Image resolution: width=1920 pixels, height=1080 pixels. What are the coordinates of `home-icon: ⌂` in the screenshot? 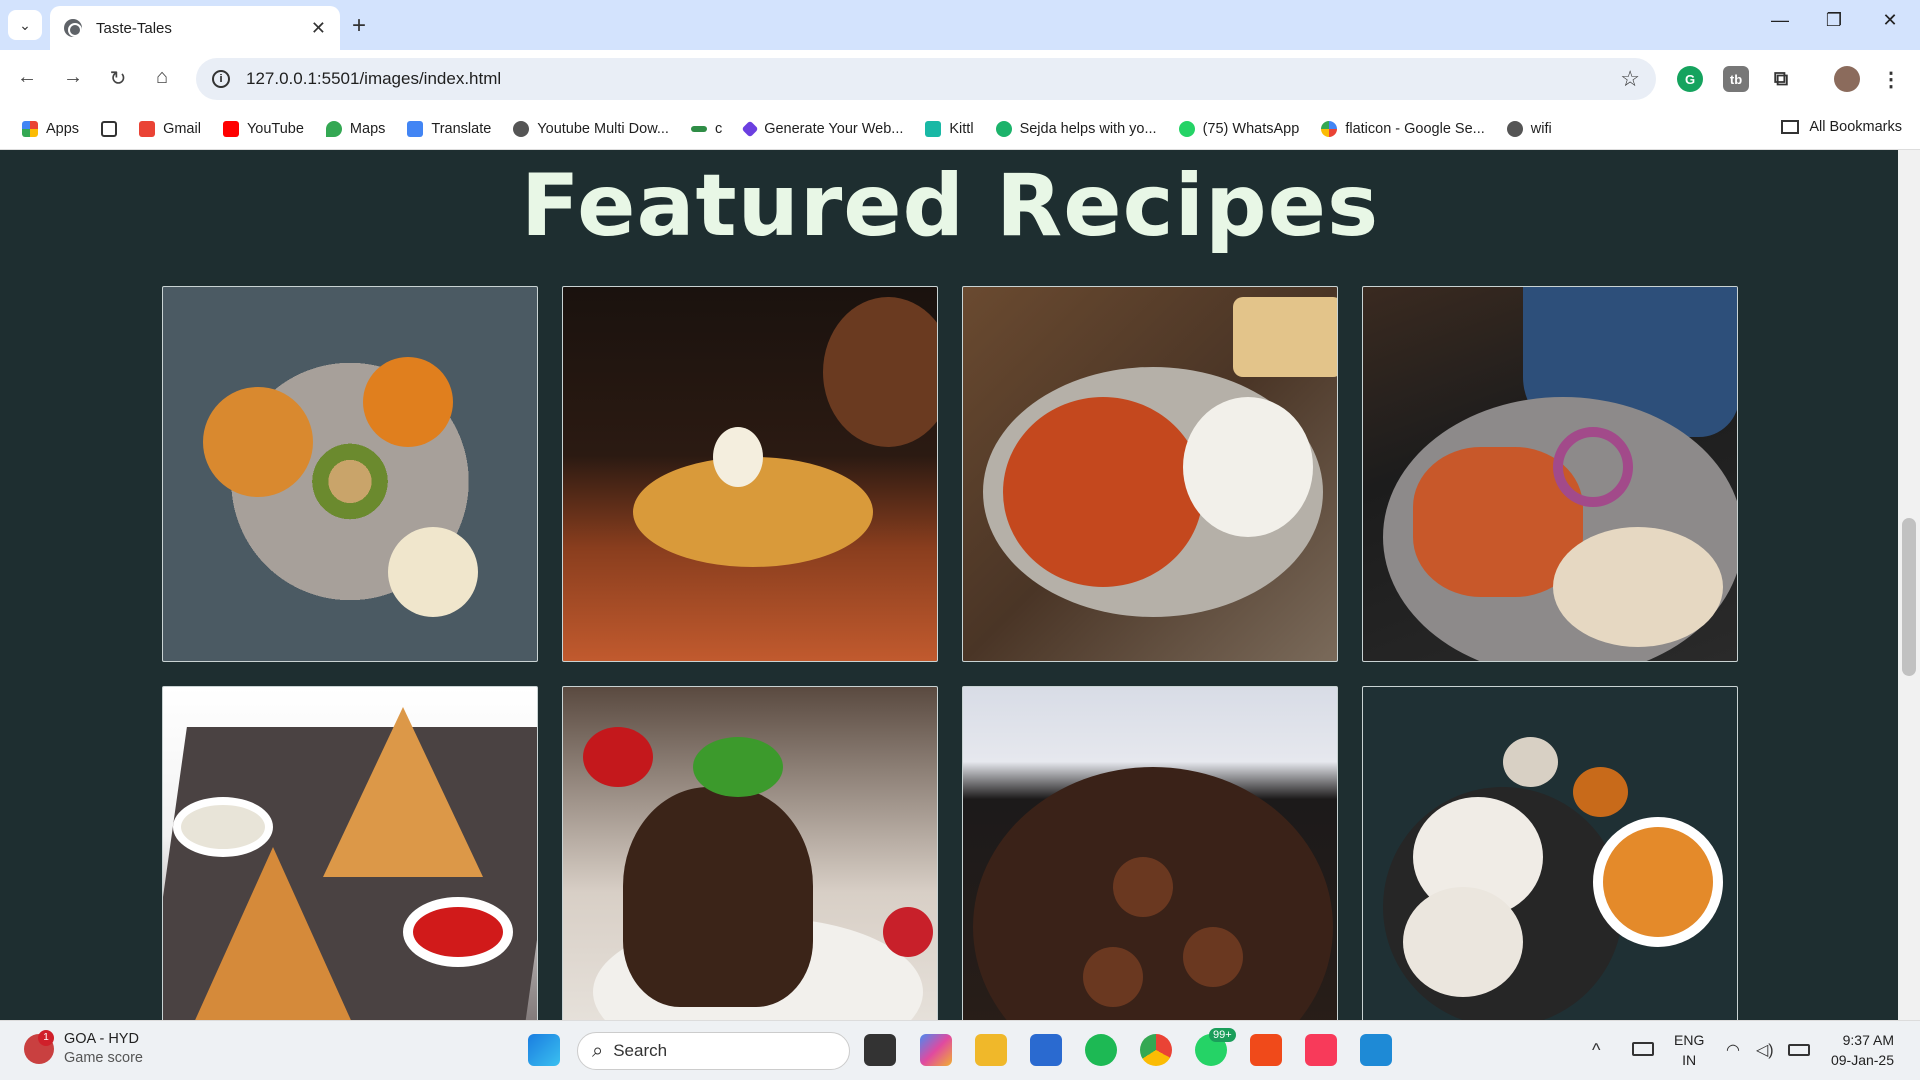 It's located at (162, 77).